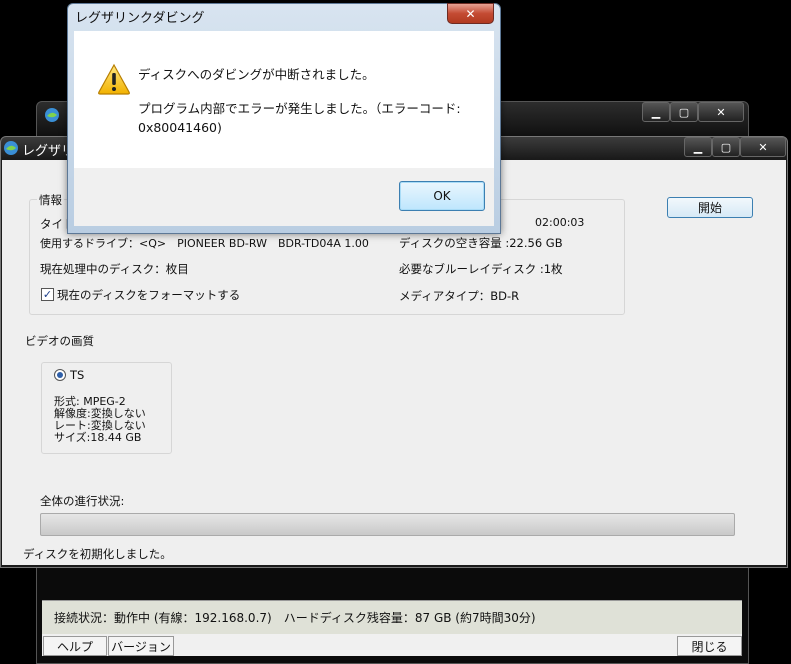 This screenshot has width=791, height=664. What do you see at coordinates (114, 79) in the screenshot?
I see `warning-icon` at bounding box center [114, 79].